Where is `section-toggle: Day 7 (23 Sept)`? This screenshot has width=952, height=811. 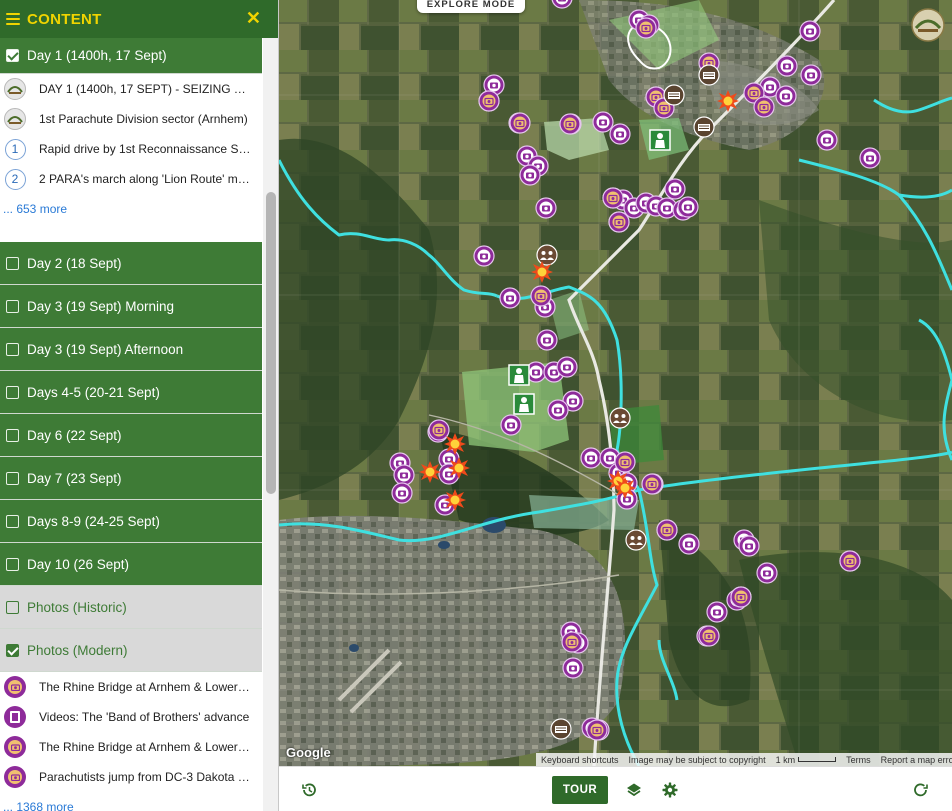 section-toggle: Day 7 (23 Sept) is located at coordinates (131, 478).